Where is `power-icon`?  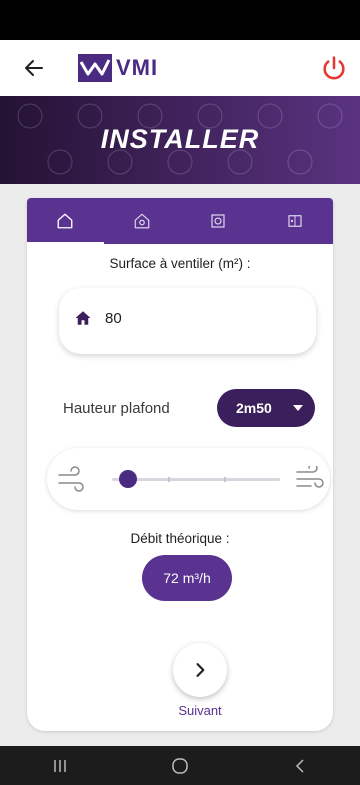
power-icon is located at coordinates (334, 68).